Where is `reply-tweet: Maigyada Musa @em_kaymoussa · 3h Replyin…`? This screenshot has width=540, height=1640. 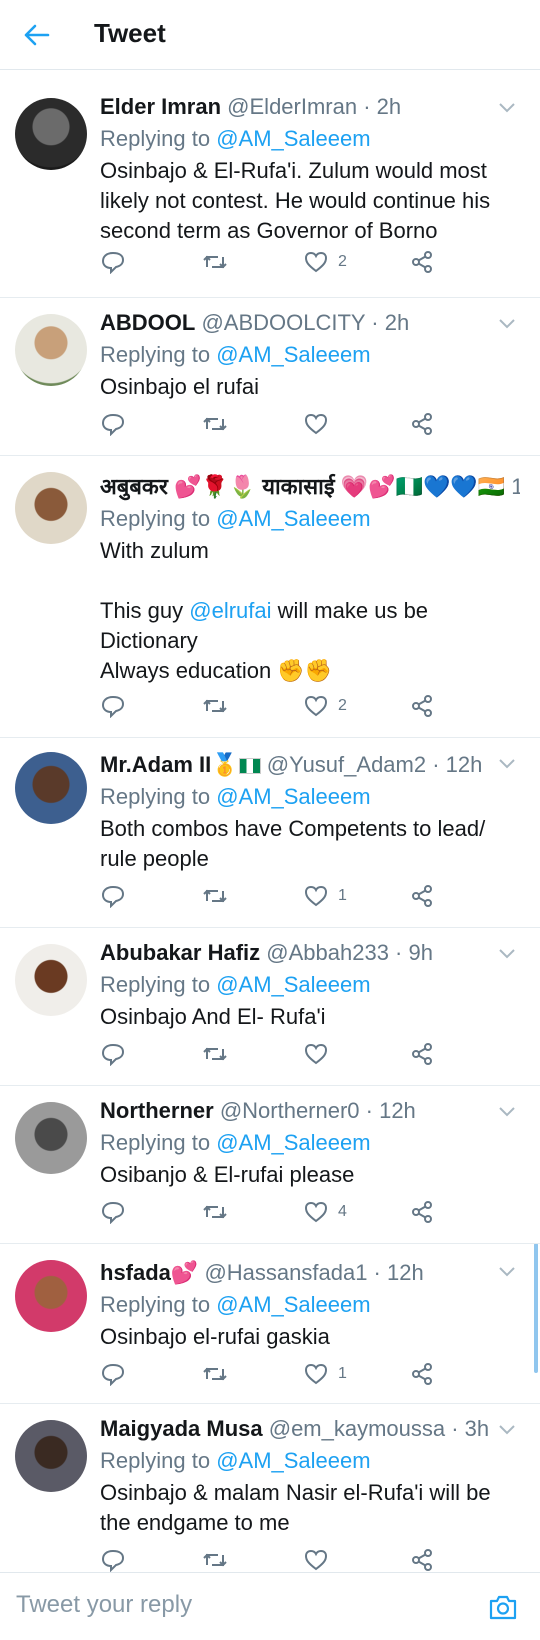 reply-tweet: Maigyada Musa @em_kaymoussa · 3h Replyin… is located at coordinates (270, 1488).